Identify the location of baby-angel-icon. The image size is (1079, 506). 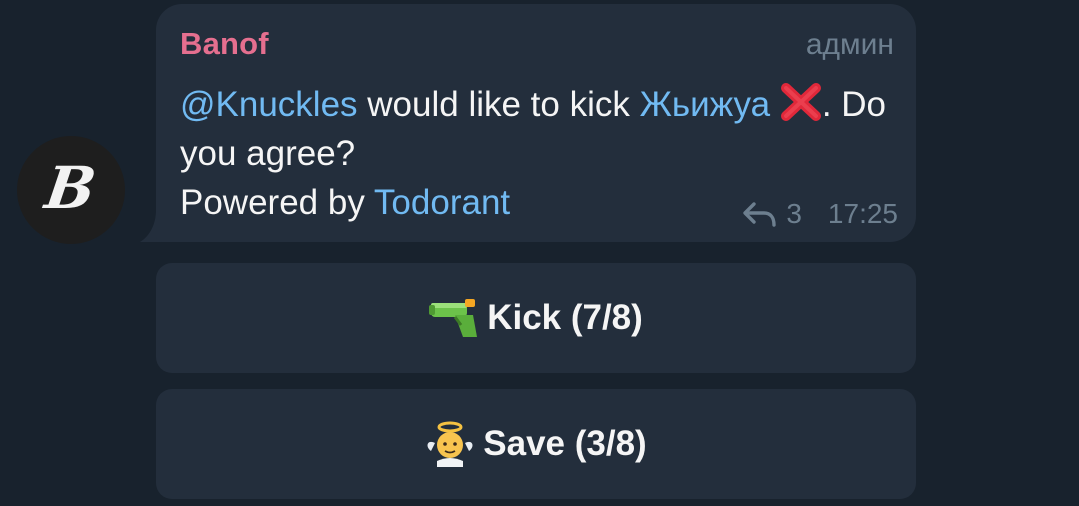
(450, 444).